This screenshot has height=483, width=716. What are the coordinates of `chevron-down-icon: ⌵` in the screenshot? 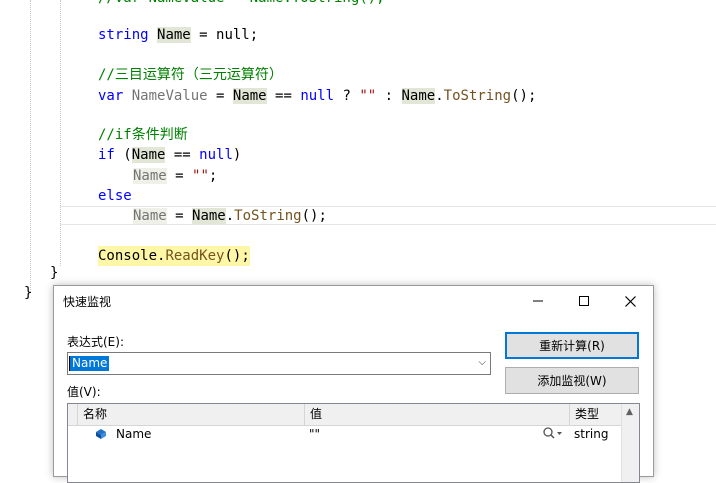 It's located at (482, 362).